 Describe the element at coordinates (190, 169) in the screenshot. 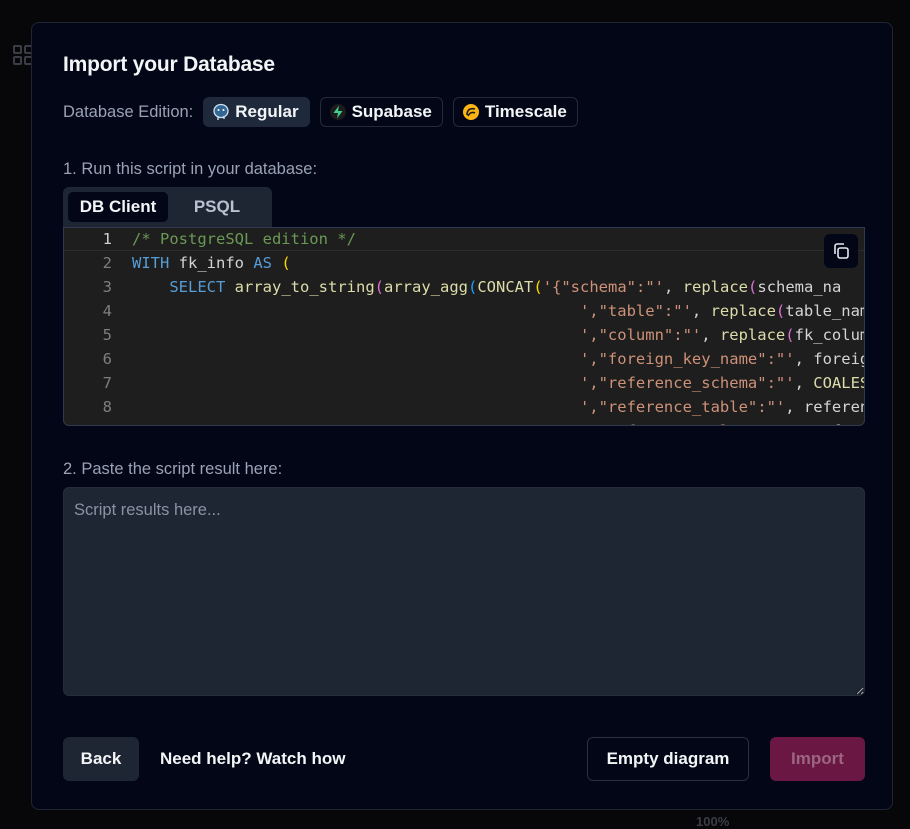

I see `step1-label: 1. Run this script in your database:` at that location.